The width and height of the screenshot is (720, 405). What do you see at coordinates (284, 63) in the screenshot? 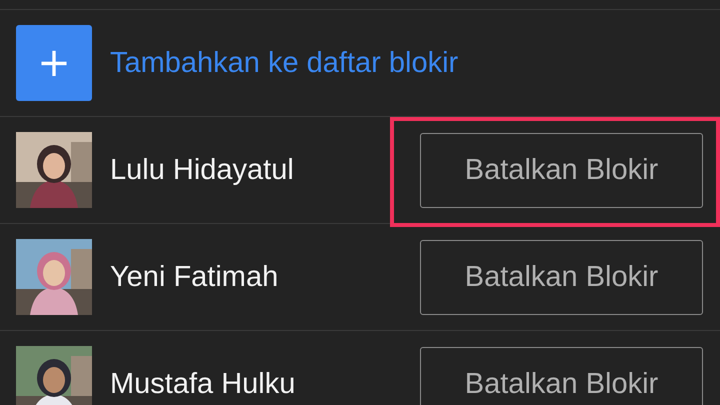
I see `add-to-blocklist-link: Tambahkan ke daftar blokir` at bounding box center [284, 63].